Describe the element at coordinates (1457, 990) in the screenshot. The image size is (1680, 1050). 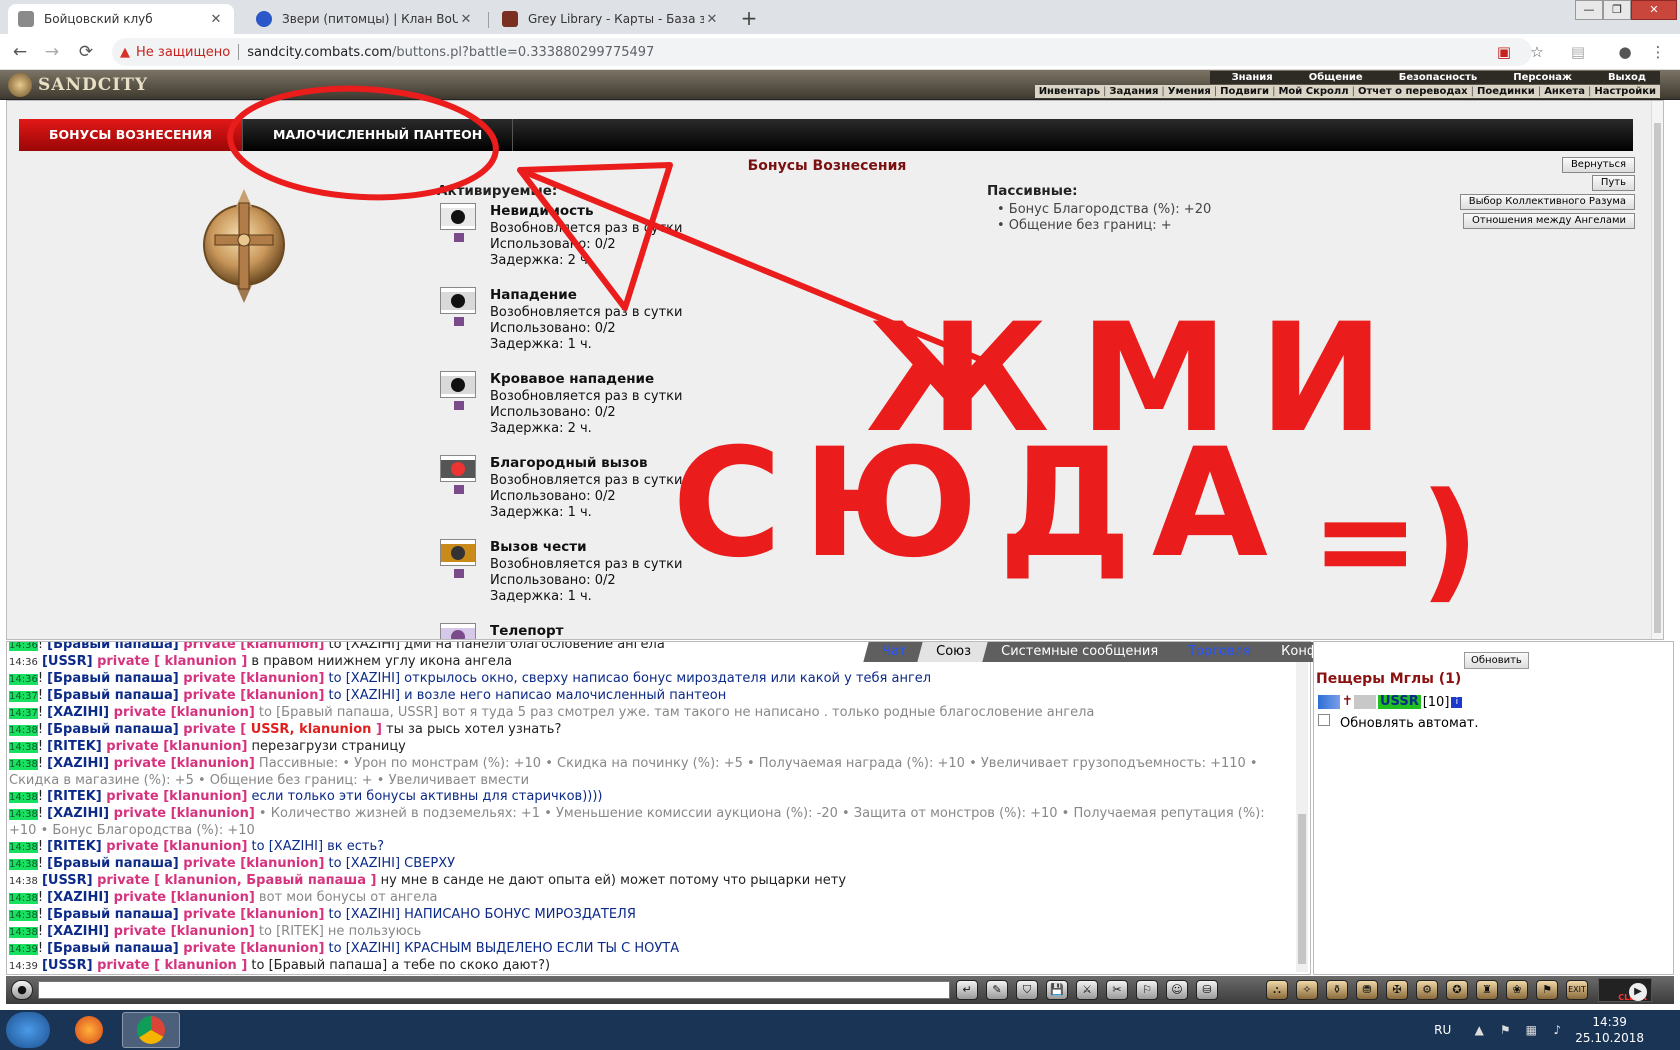
I see `quick-action-icon: ✪` at that location.